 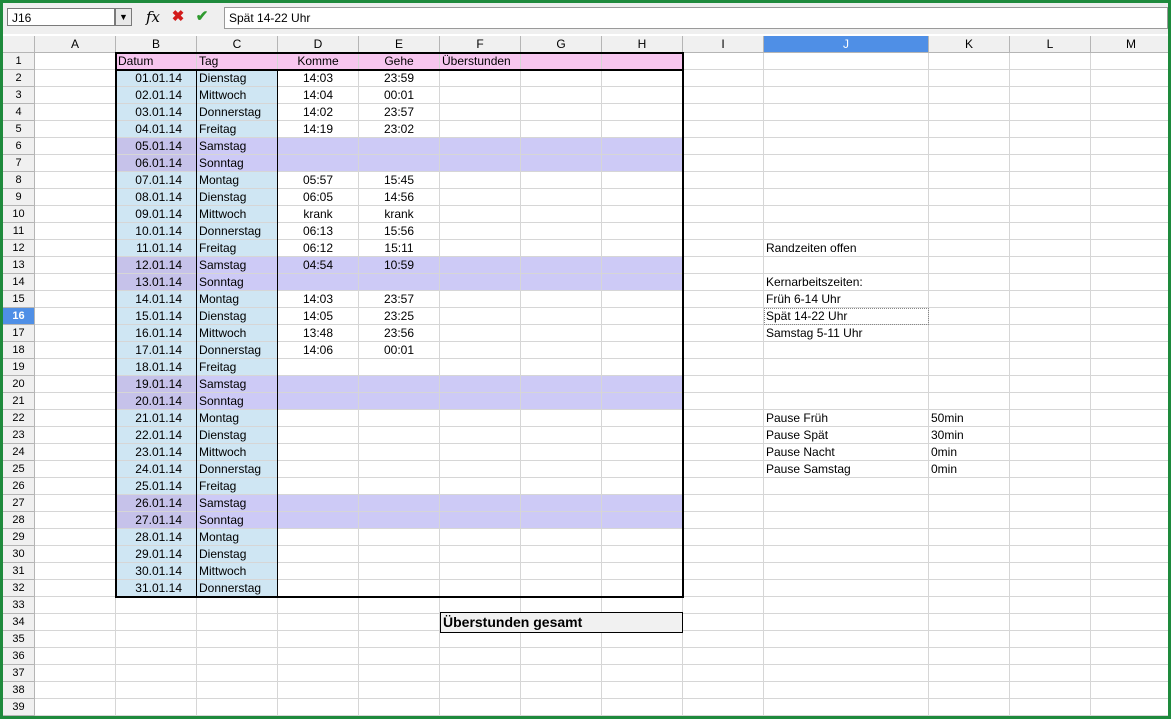 What do you see at coordinates (399, 690) in the screenshot?
I see `cell-E38` at bounding box center [399, 690].